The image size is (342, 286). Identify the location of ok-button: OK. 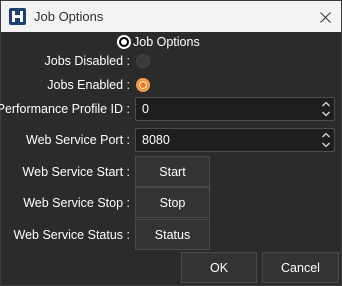
(219, 267).